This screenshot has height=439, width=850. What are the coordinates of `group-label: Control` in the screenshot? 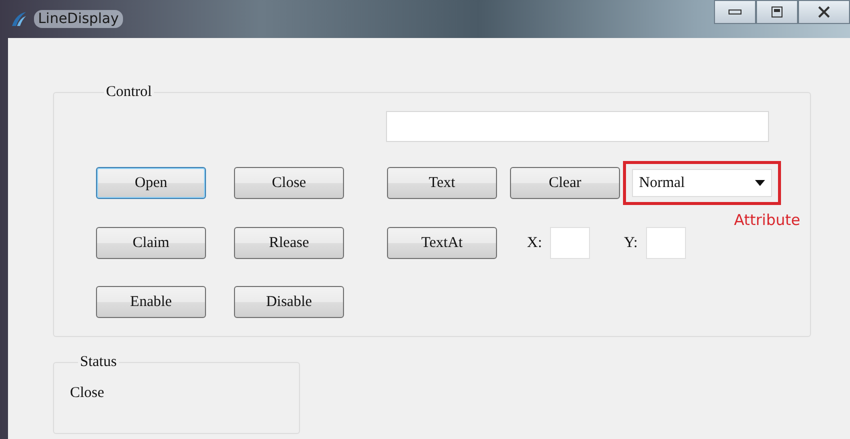 It's located at (129, 92).